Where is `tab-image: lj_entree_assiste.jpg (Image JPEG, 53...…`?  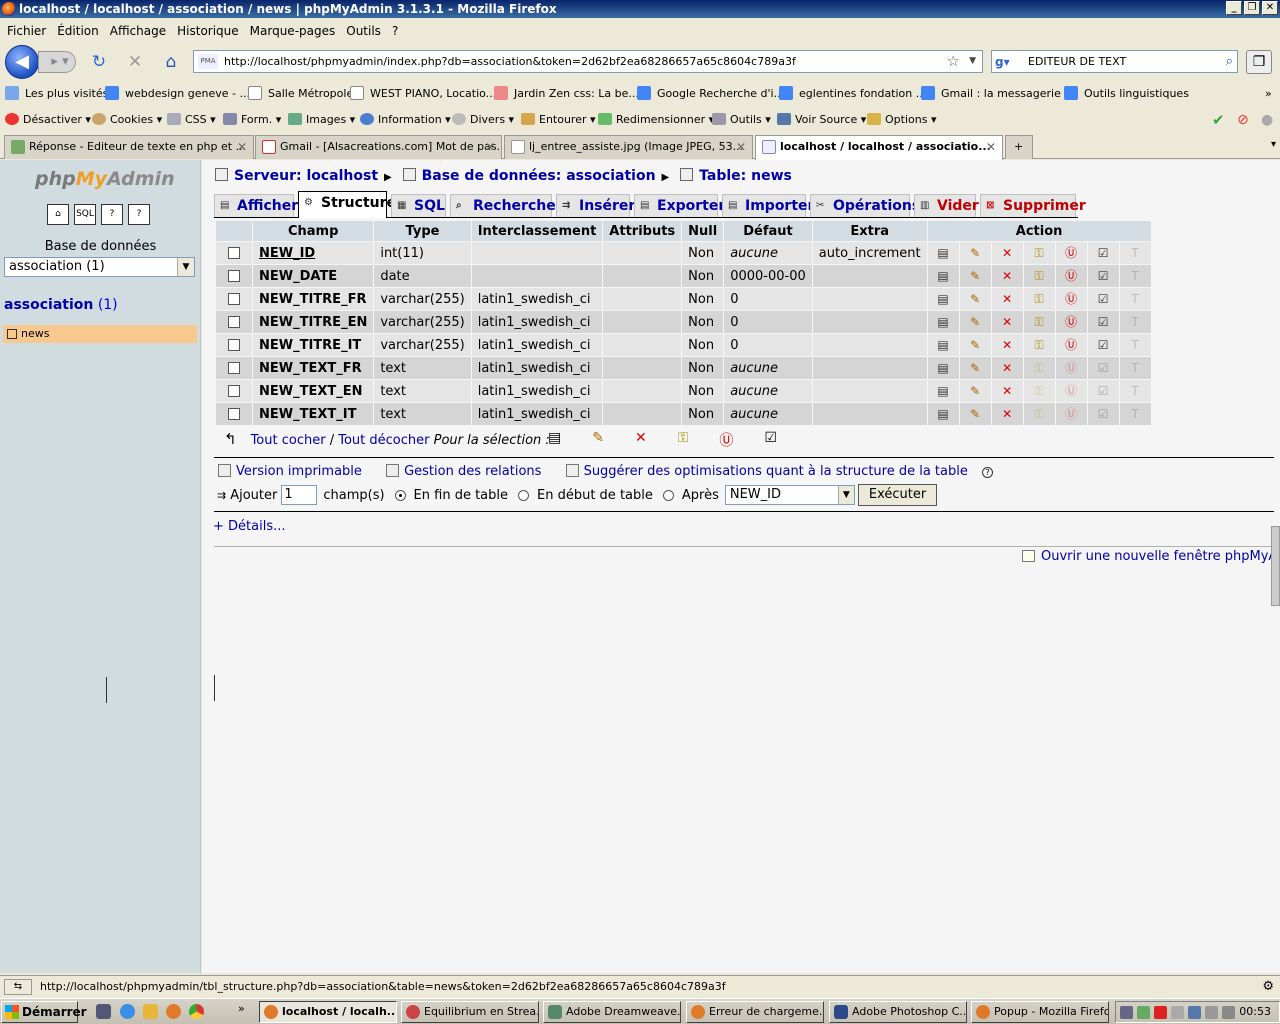 tab-image: lj_entree_assiste.jpg (Image JPEG, 53...… is located at coordinates (628, 147).